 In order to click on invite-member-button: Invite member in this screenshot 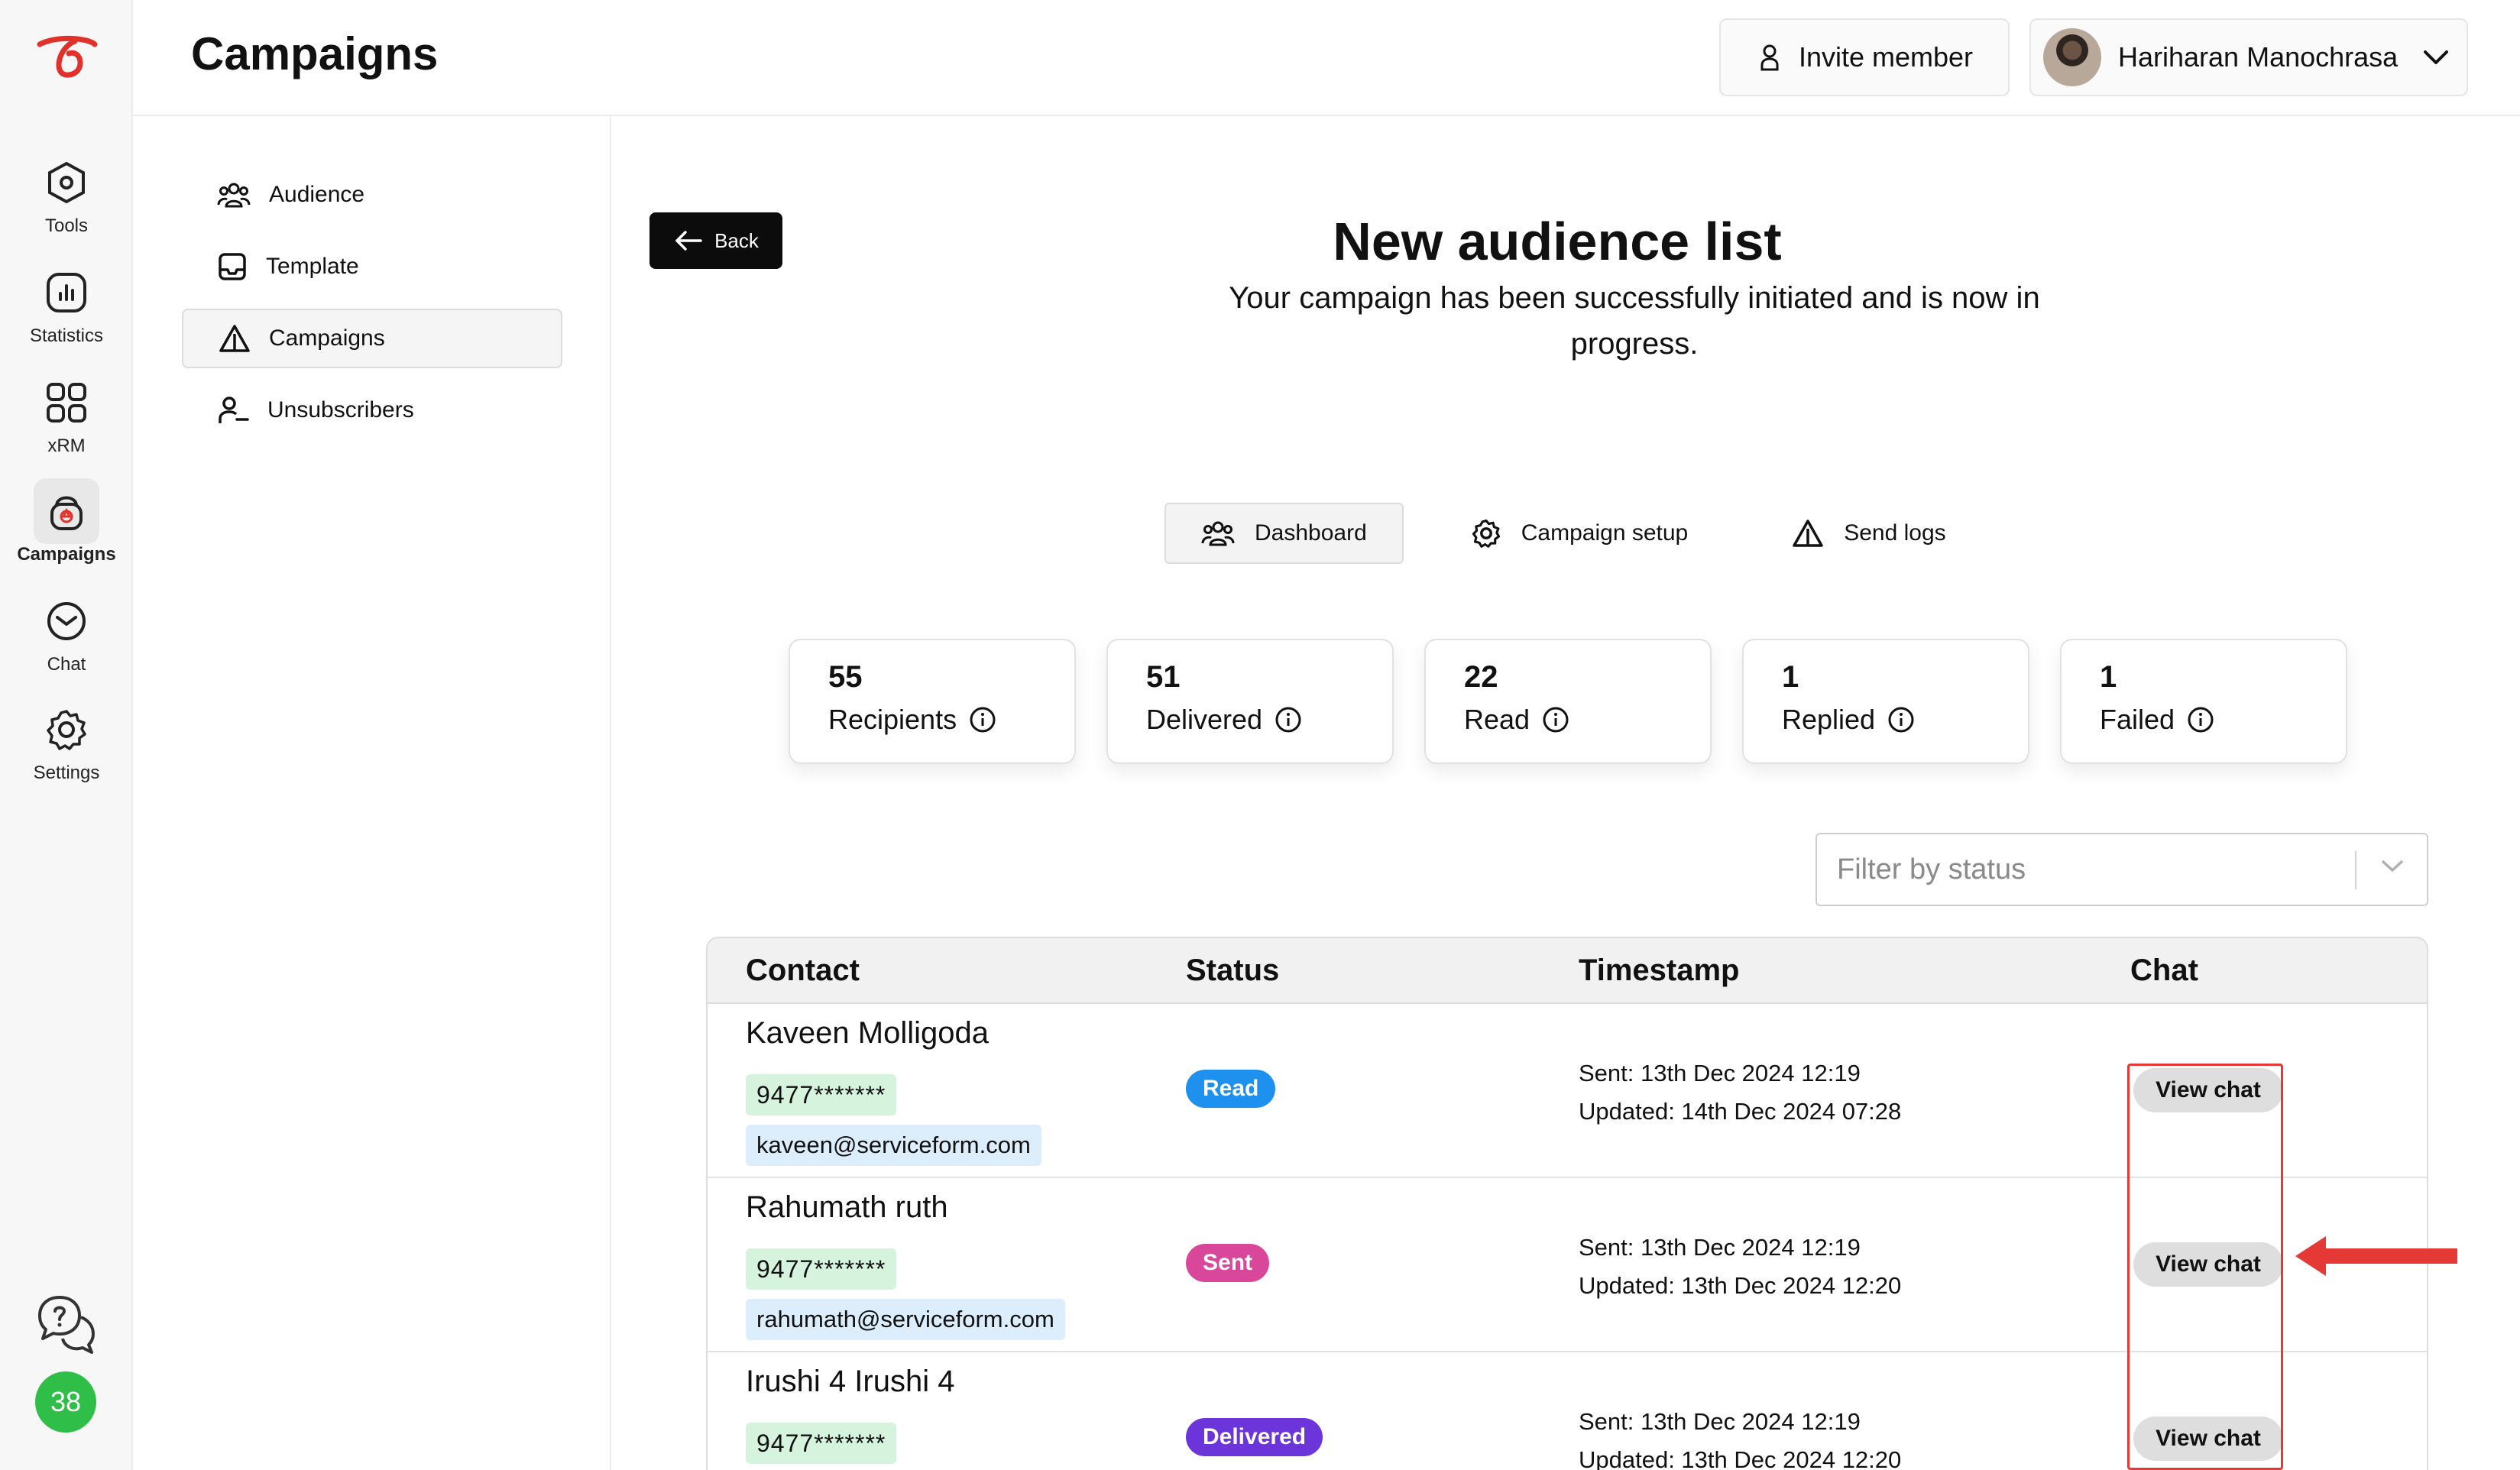, I will do `click(1864, 57)`.